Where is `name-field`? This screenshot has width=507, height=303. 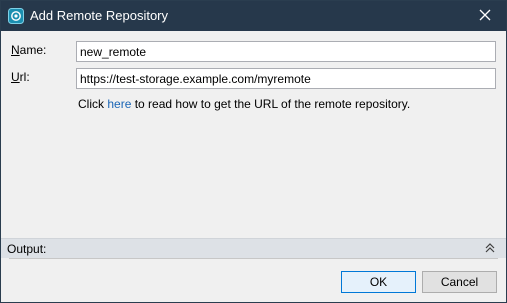
name-field is located at coordinates (286, 51).